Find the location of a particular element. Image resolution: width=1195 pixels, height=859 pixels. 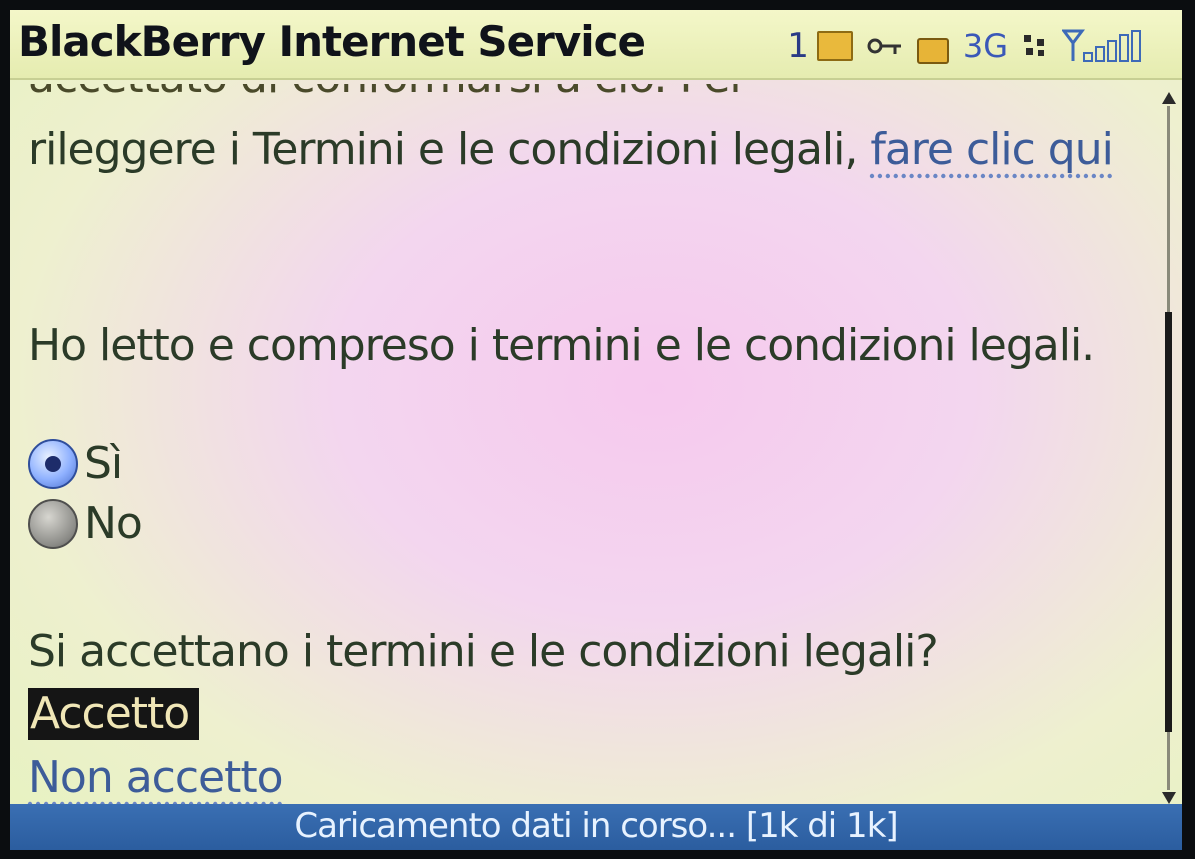

scroll-down-icon is located at coordinates (1169, 798).